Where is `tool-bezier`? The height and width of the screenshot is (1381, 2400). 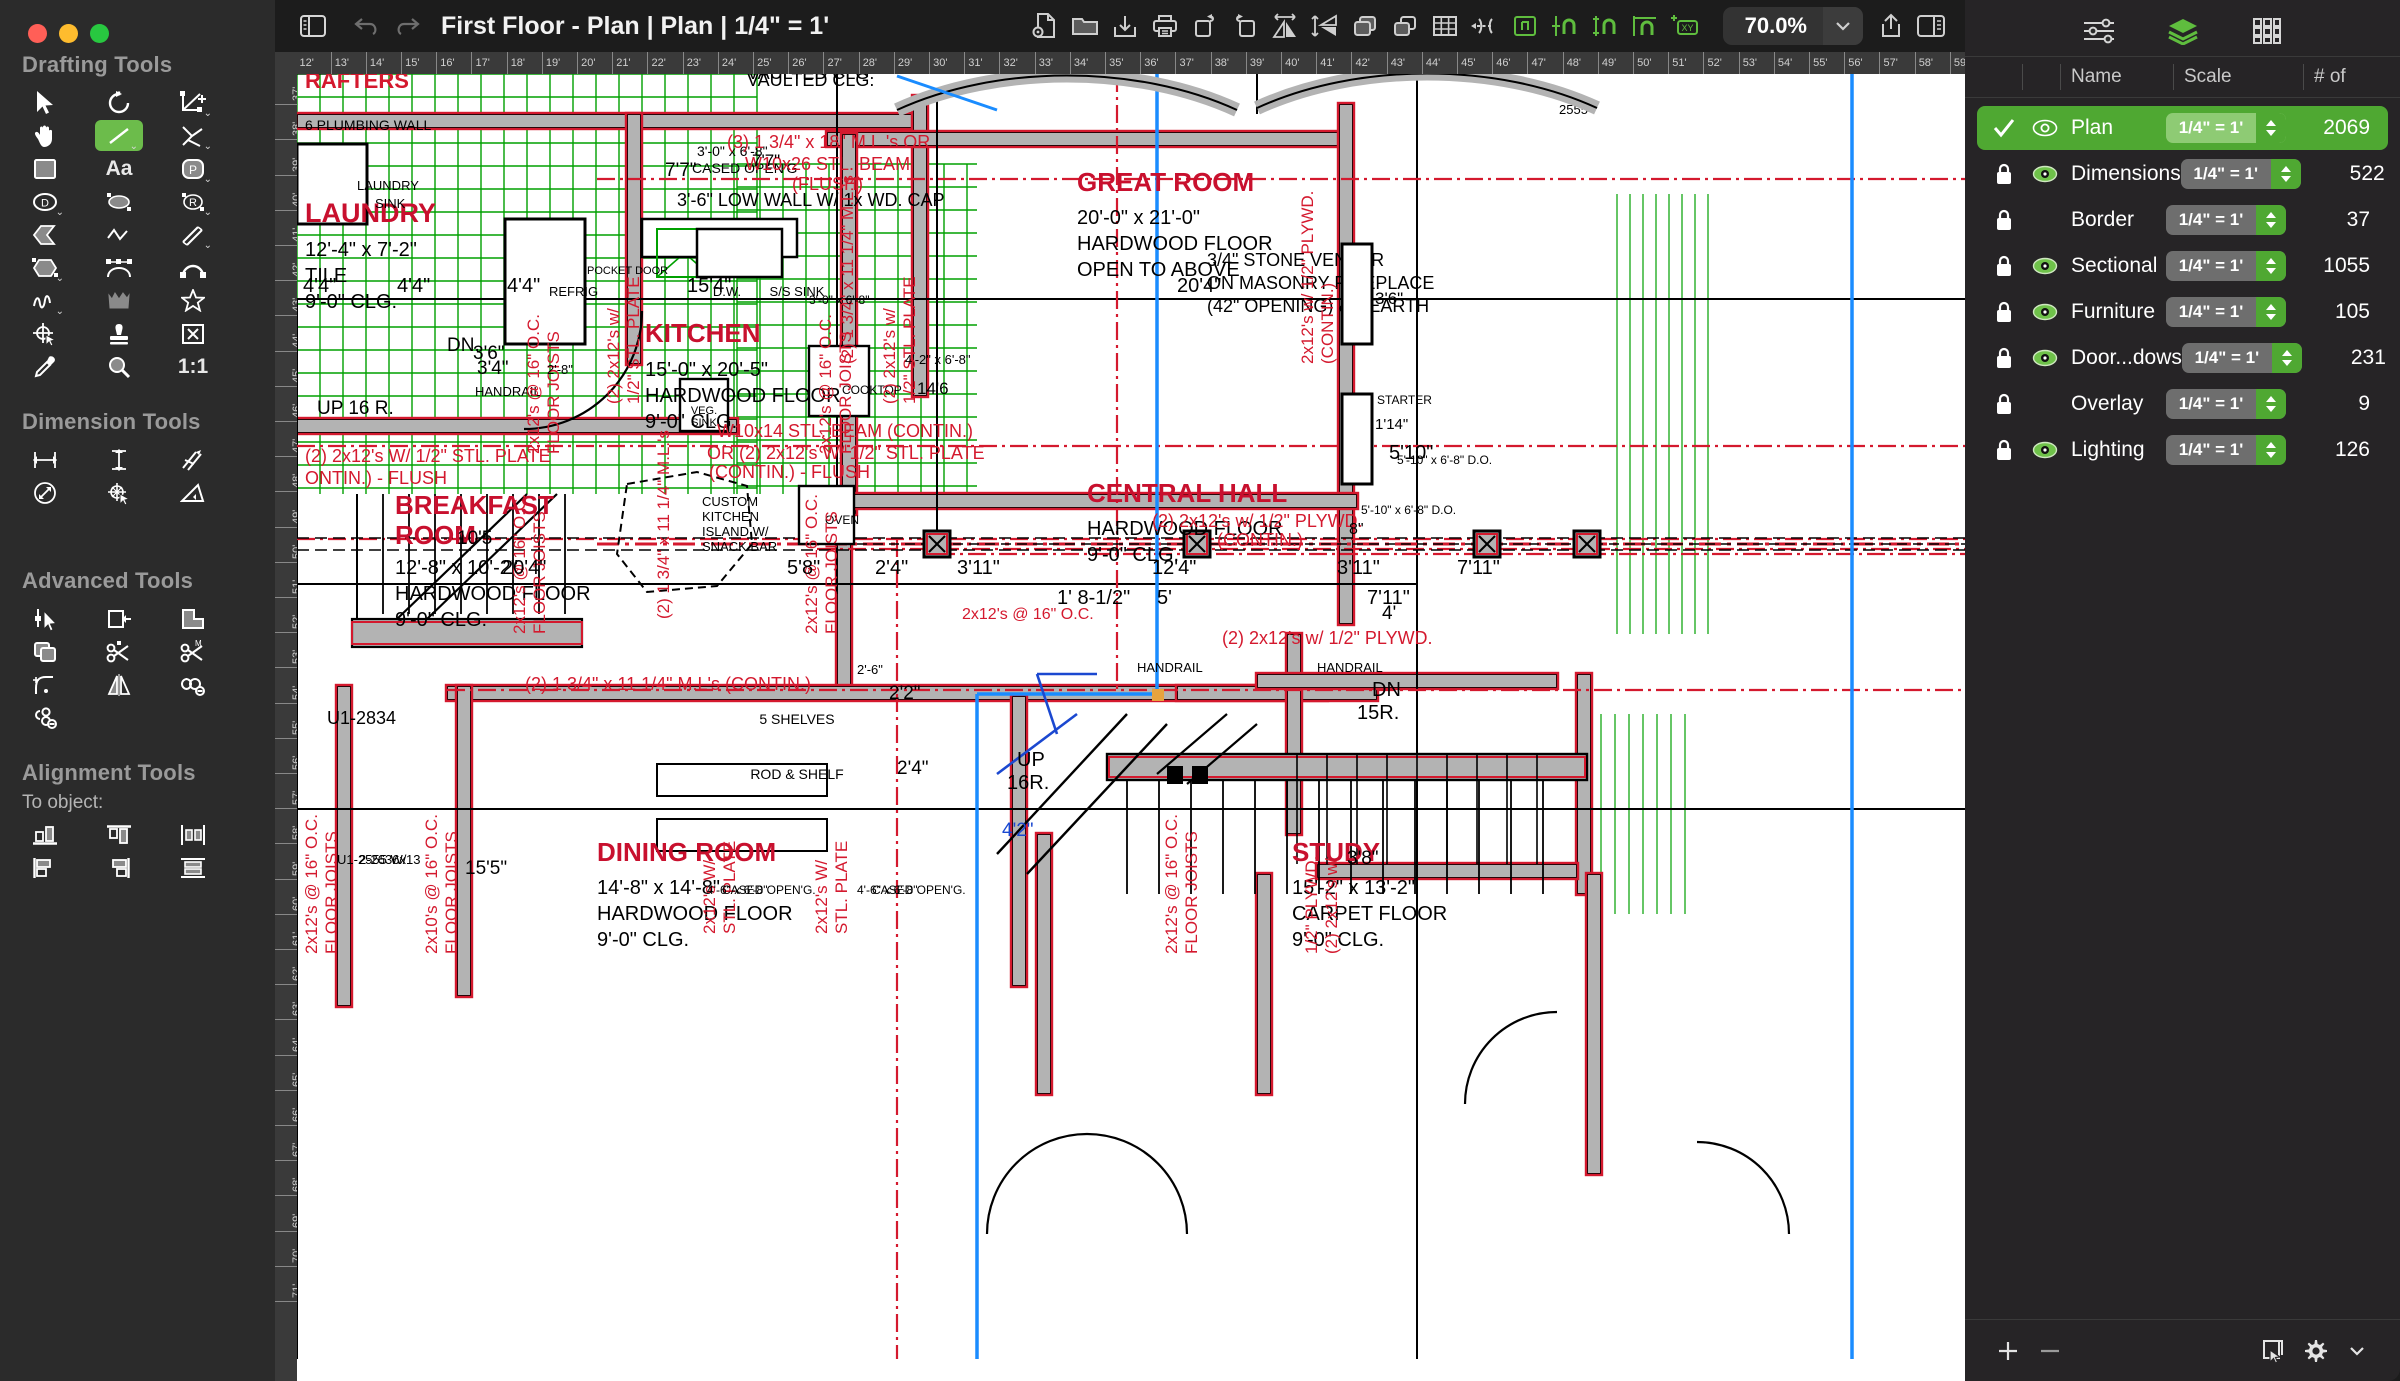
tool-bezier is located at coordinates (119, 267).